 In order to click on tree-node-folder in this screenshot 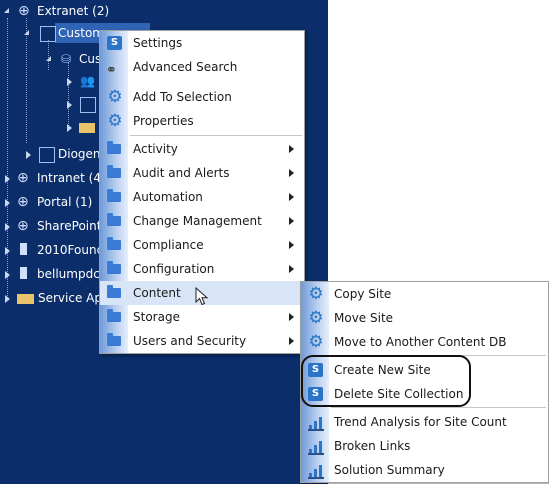, I will do `click(81, 127)`.